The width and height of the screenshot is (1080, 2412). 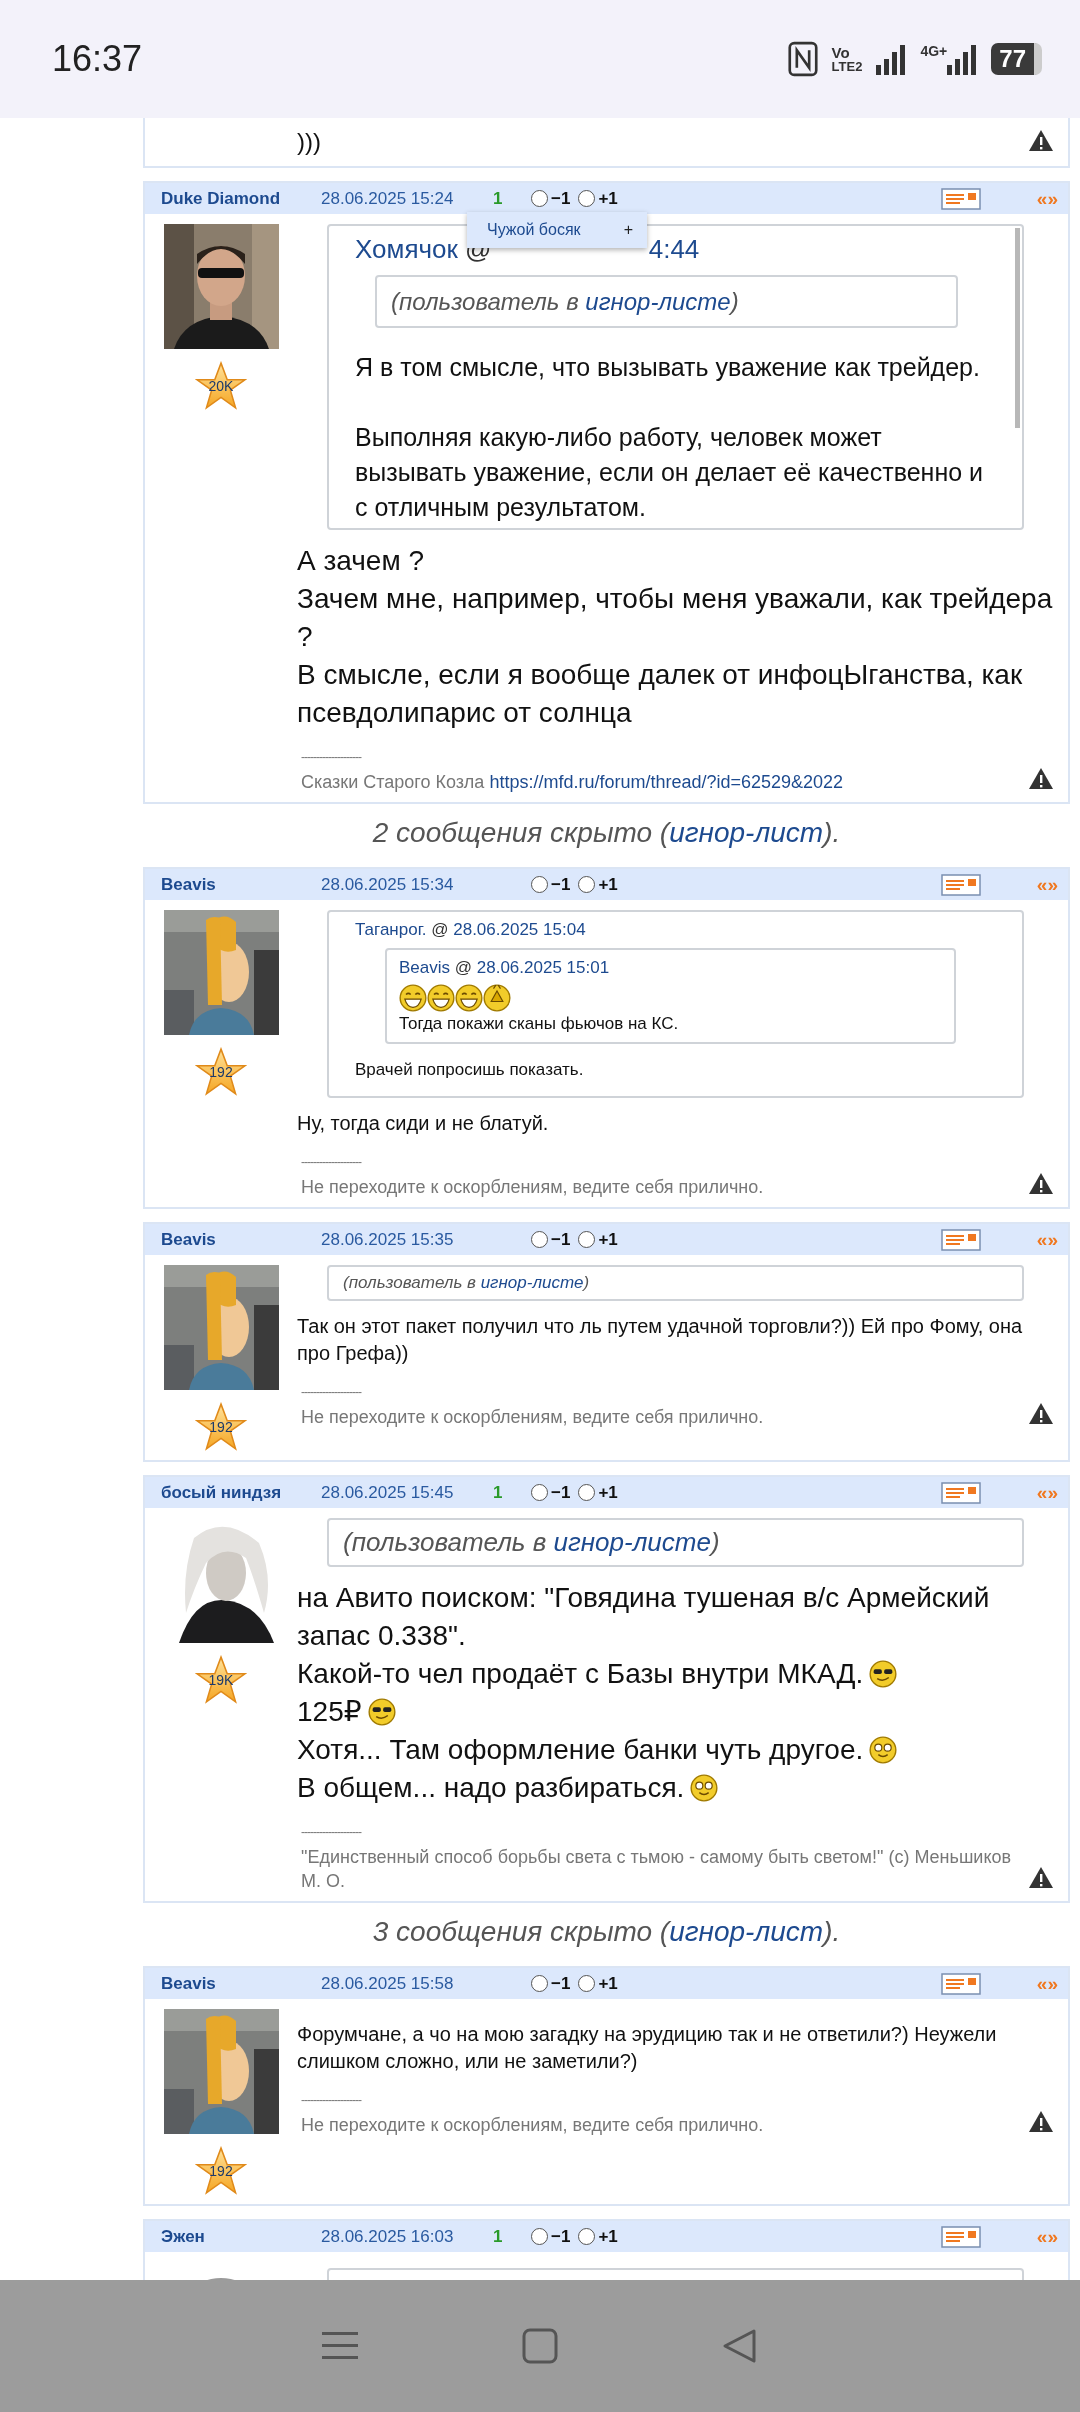 What do you see at coordinates (241, 1492) in the screenshot?
I see `author-link: босый ниндзя` at bounding box center [241, 1492].